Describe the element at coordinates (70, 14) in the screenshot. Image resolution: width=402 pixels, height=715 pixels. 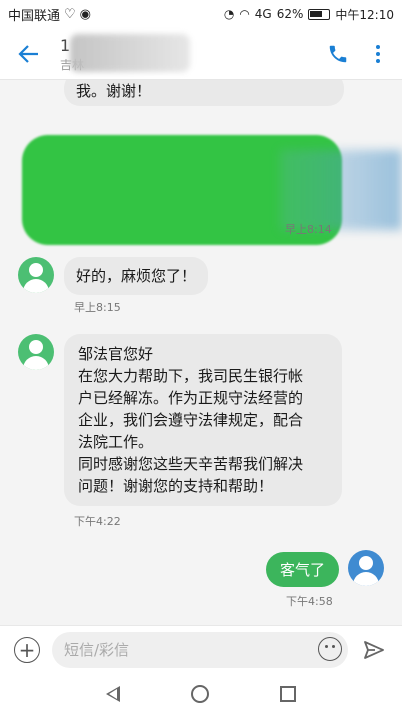
I see `heart-icon: ♡` at that location.